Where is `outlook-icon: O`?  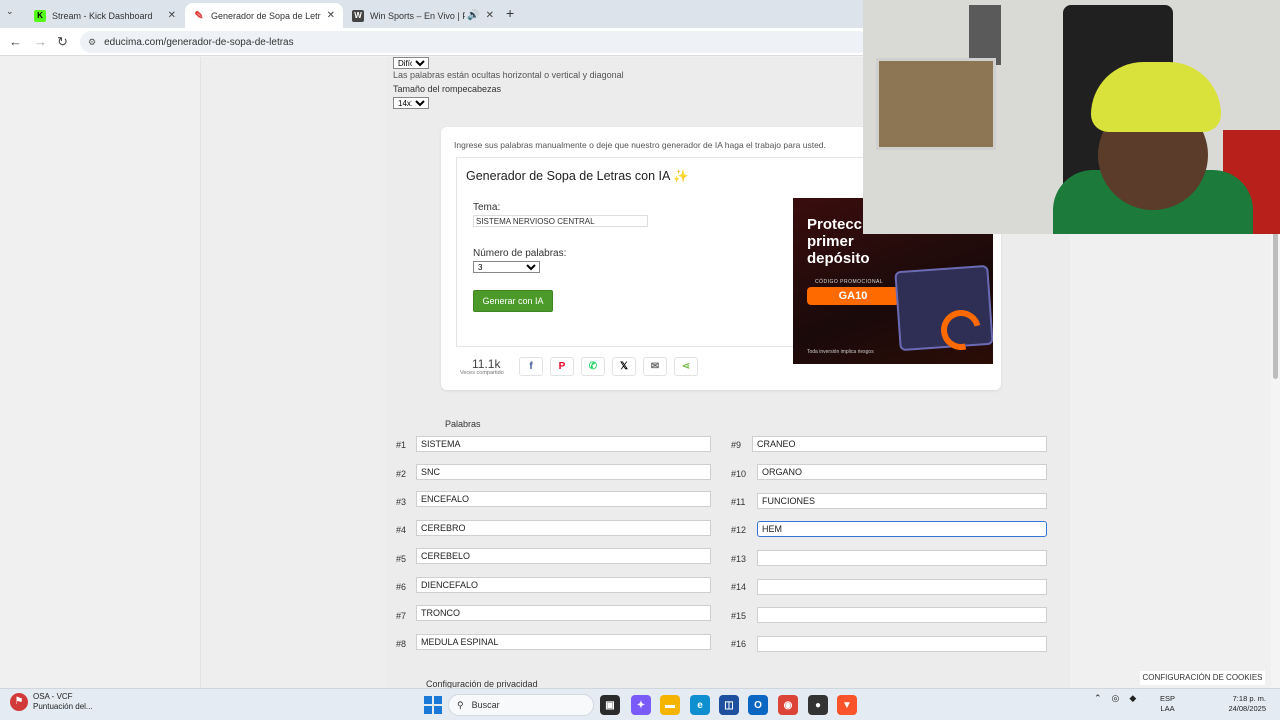 outlook-icon: O is located at coordinates (758, 705).